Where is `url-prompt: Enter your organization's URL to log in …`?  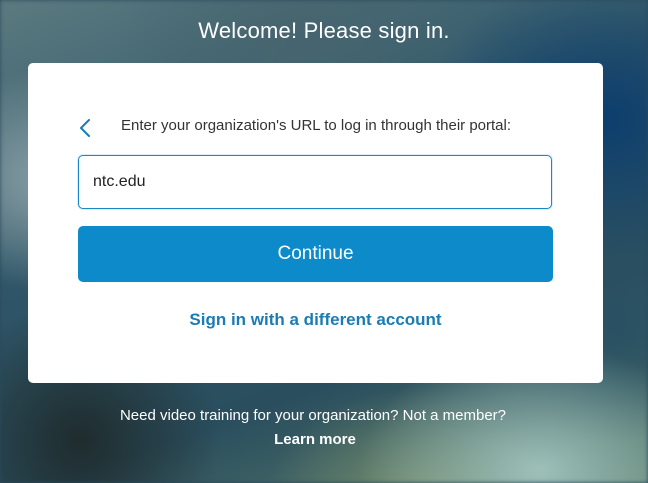
url-prompt: Enter your organization's URL to log in … is located at coordinates (316, 125).